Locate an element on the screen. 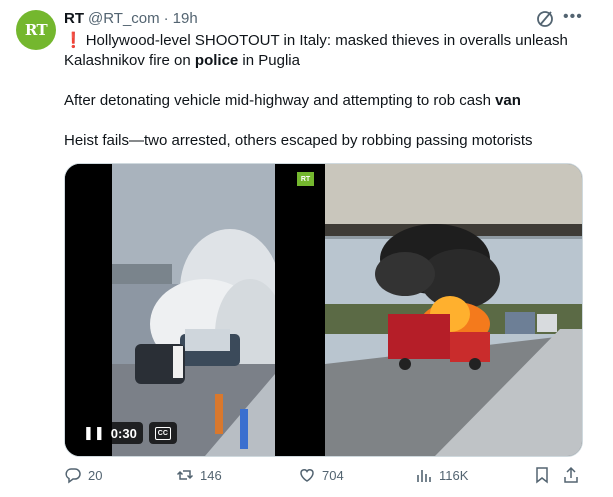 The height and width of the screenshot is (497, 613). timestamp: 19h is located at coordinates (185, 19).